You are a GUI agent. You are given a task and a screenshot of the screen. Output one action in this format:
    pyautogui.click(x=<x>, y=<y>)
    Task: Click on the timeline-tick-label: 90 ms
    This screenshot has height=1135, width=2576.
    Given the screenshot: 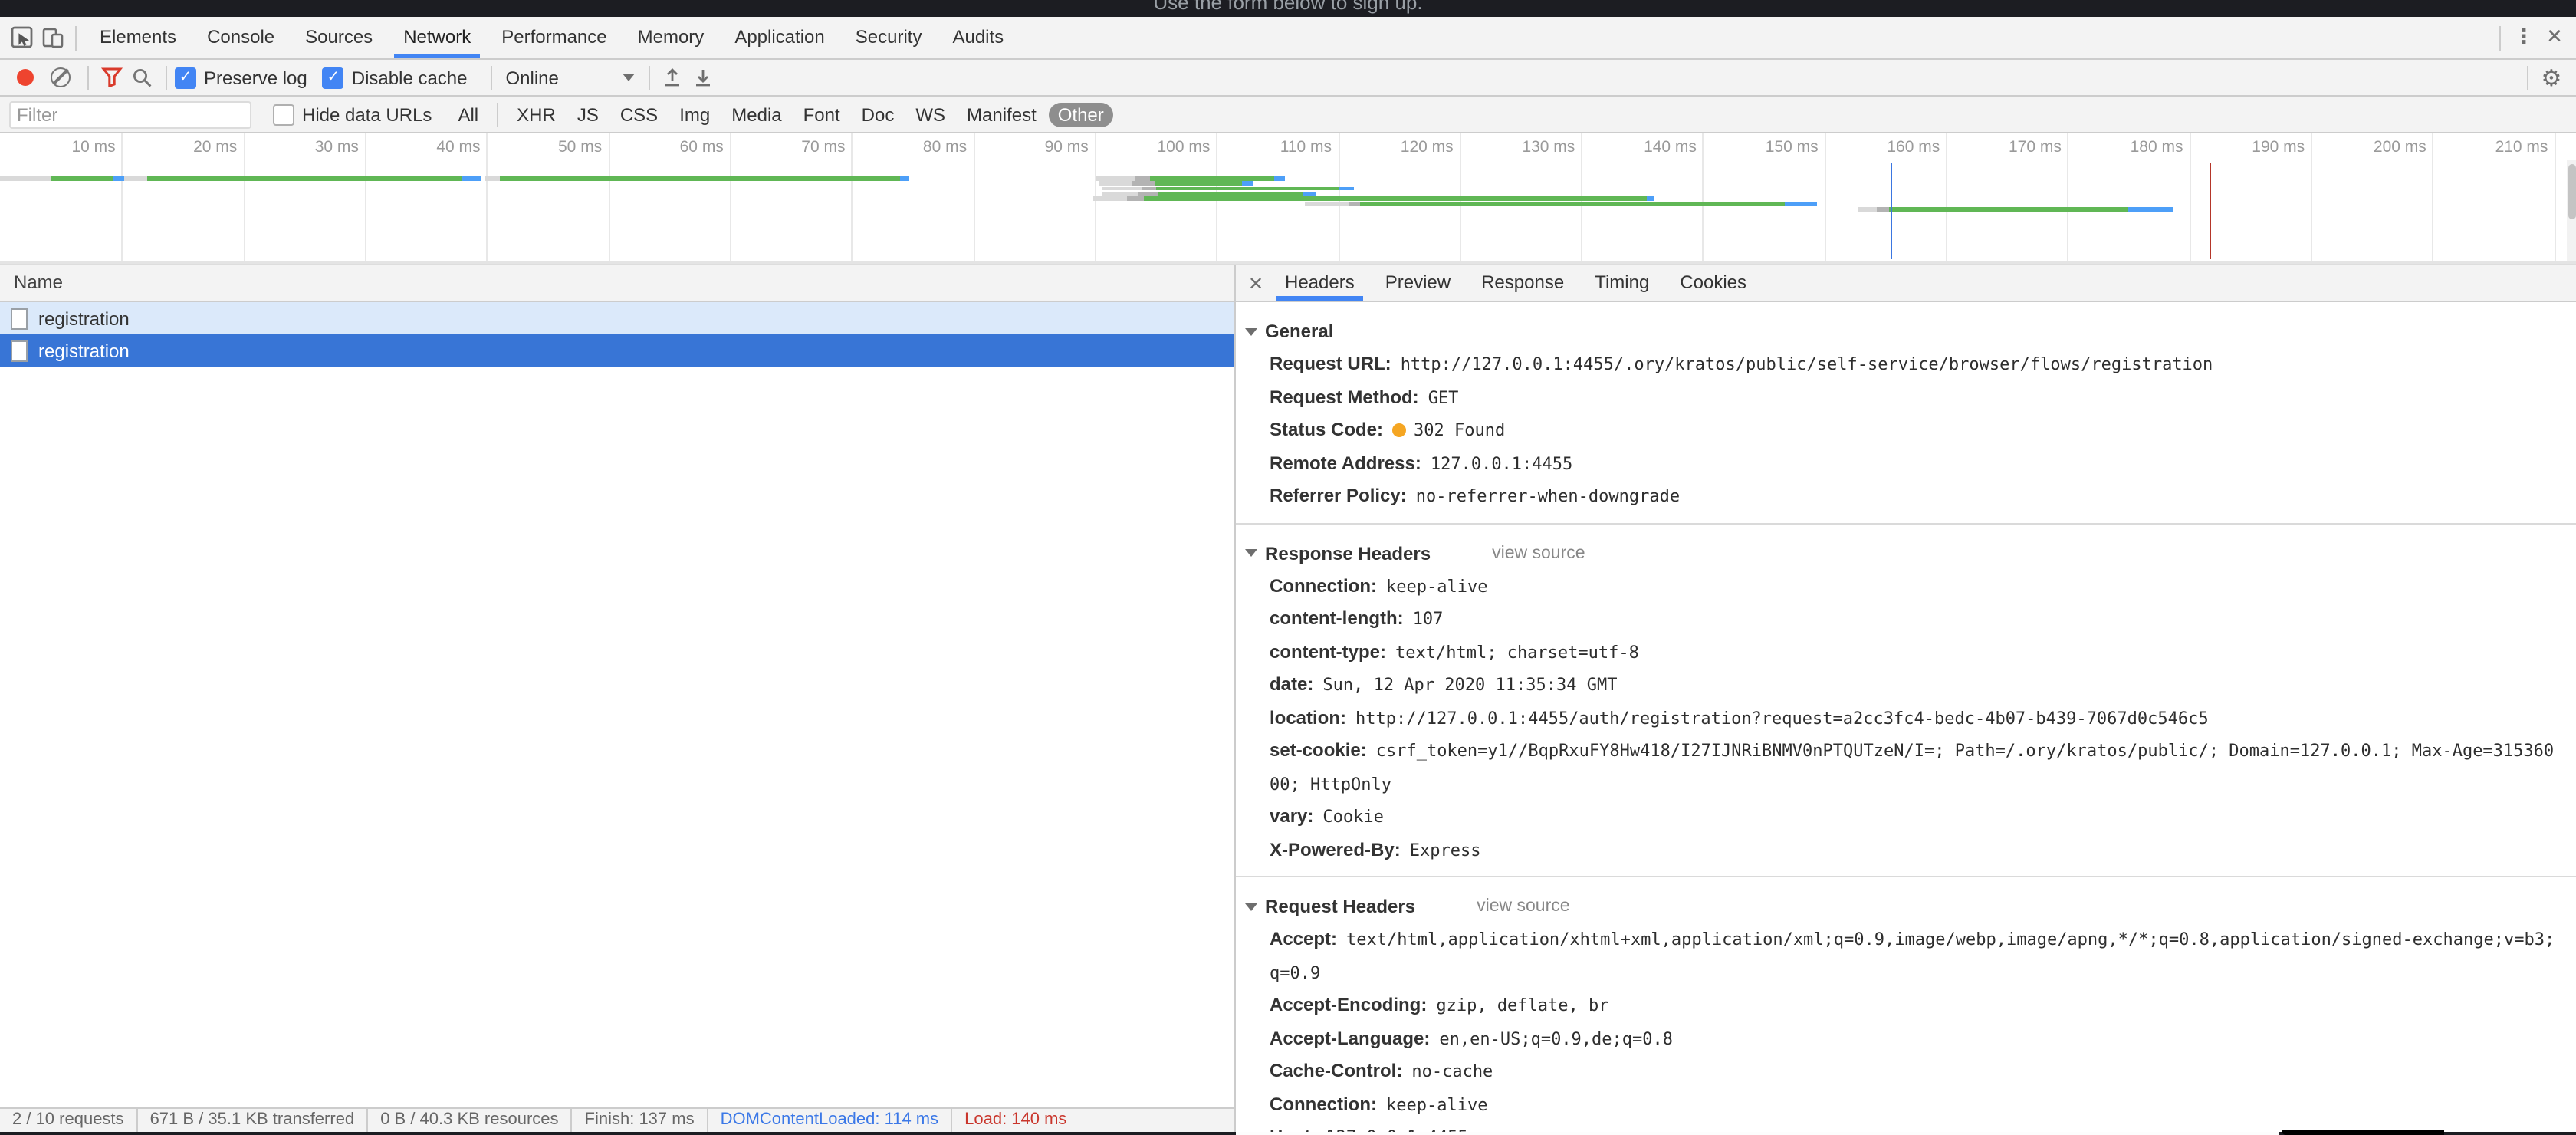 What is the action you would take?
    pyautogui.click(x=1067, y=147)
    